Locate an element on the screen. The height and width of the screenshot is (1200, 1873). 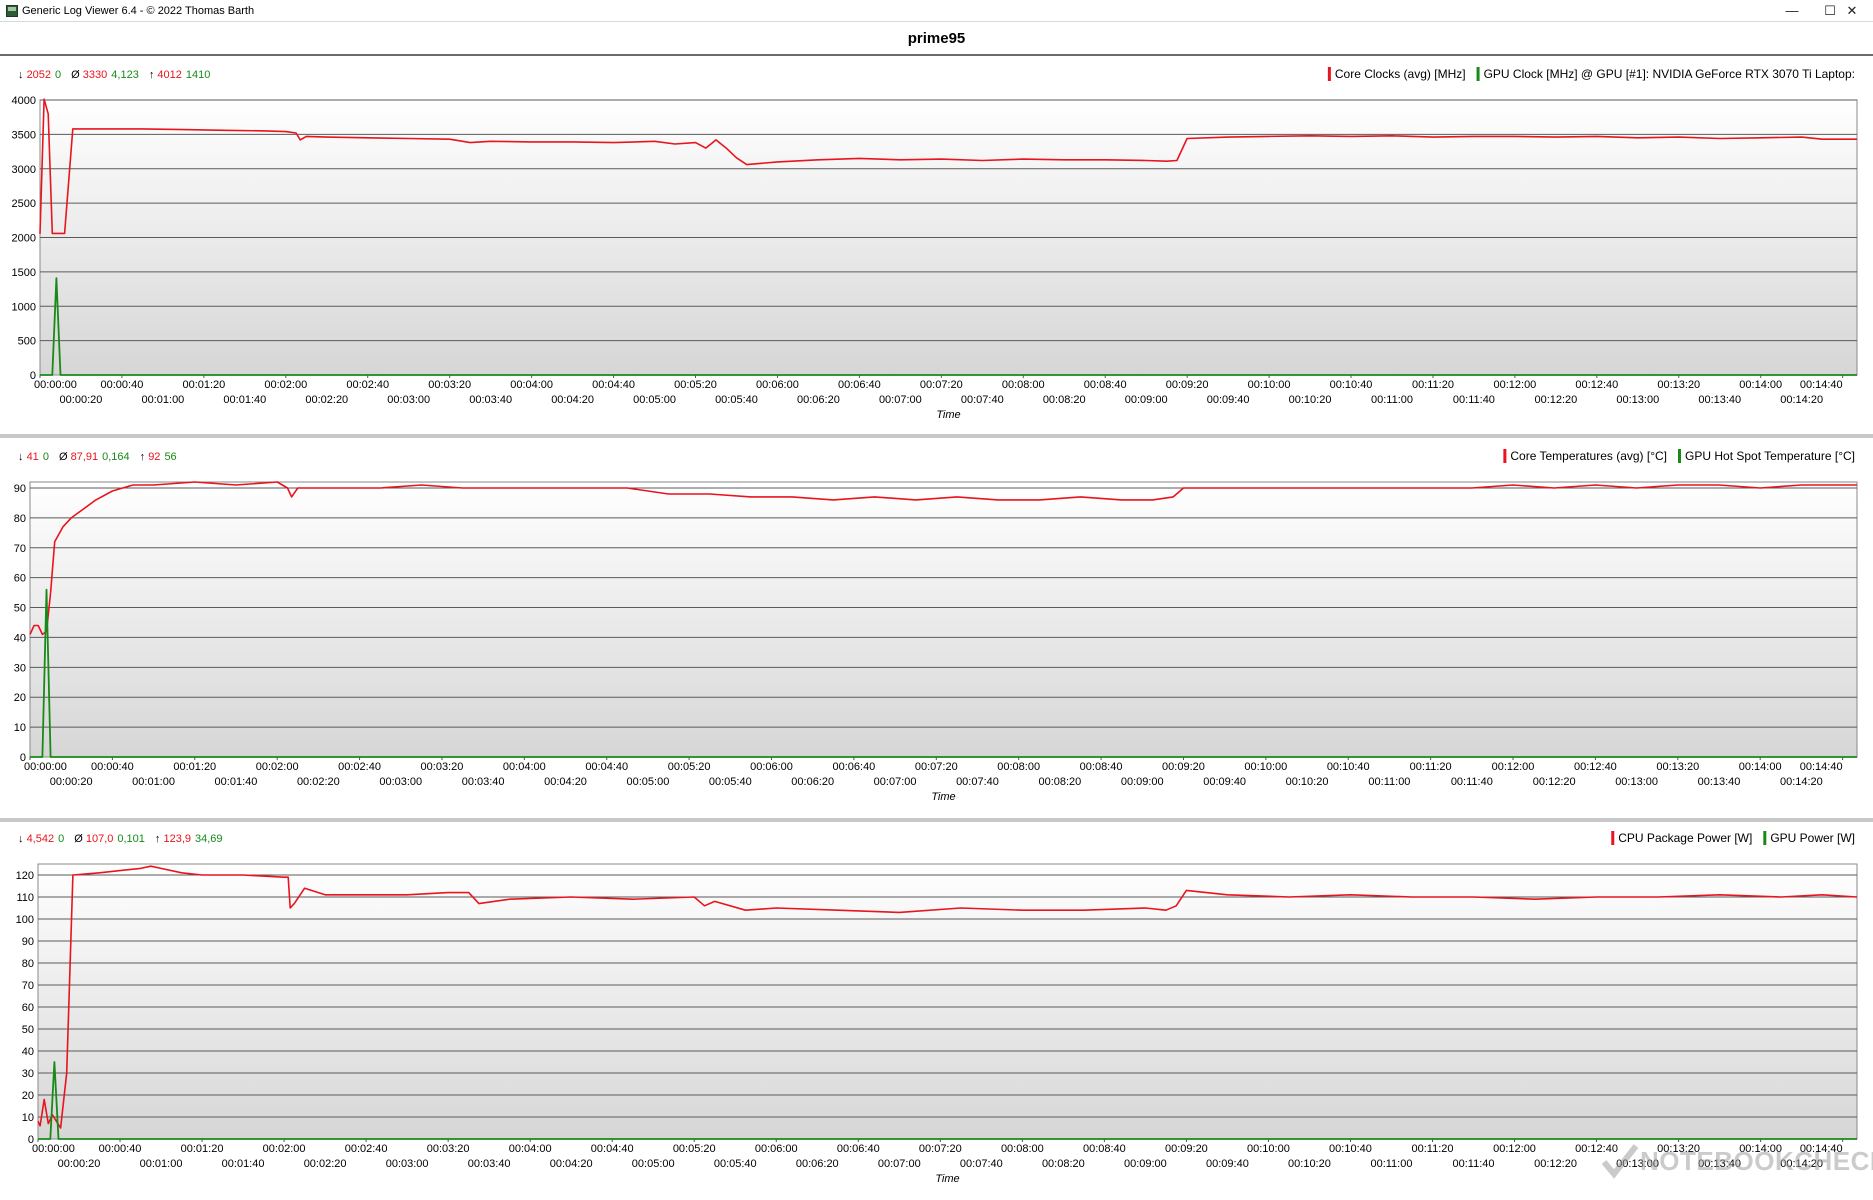
y-tick-label: 3000 is located at coordinates (24, 170).